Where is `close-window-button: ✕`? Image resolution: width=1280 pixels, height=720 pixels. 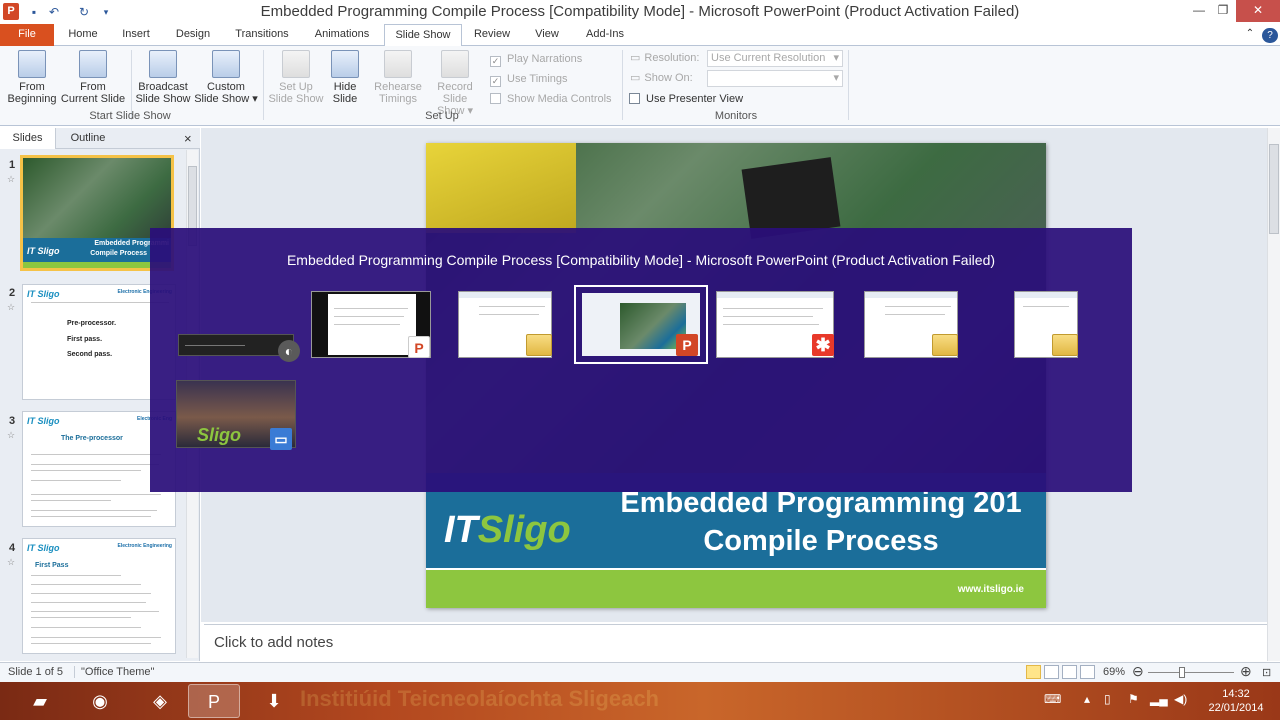 close-window-button: ✕ is located at coordinates (1258, 11).